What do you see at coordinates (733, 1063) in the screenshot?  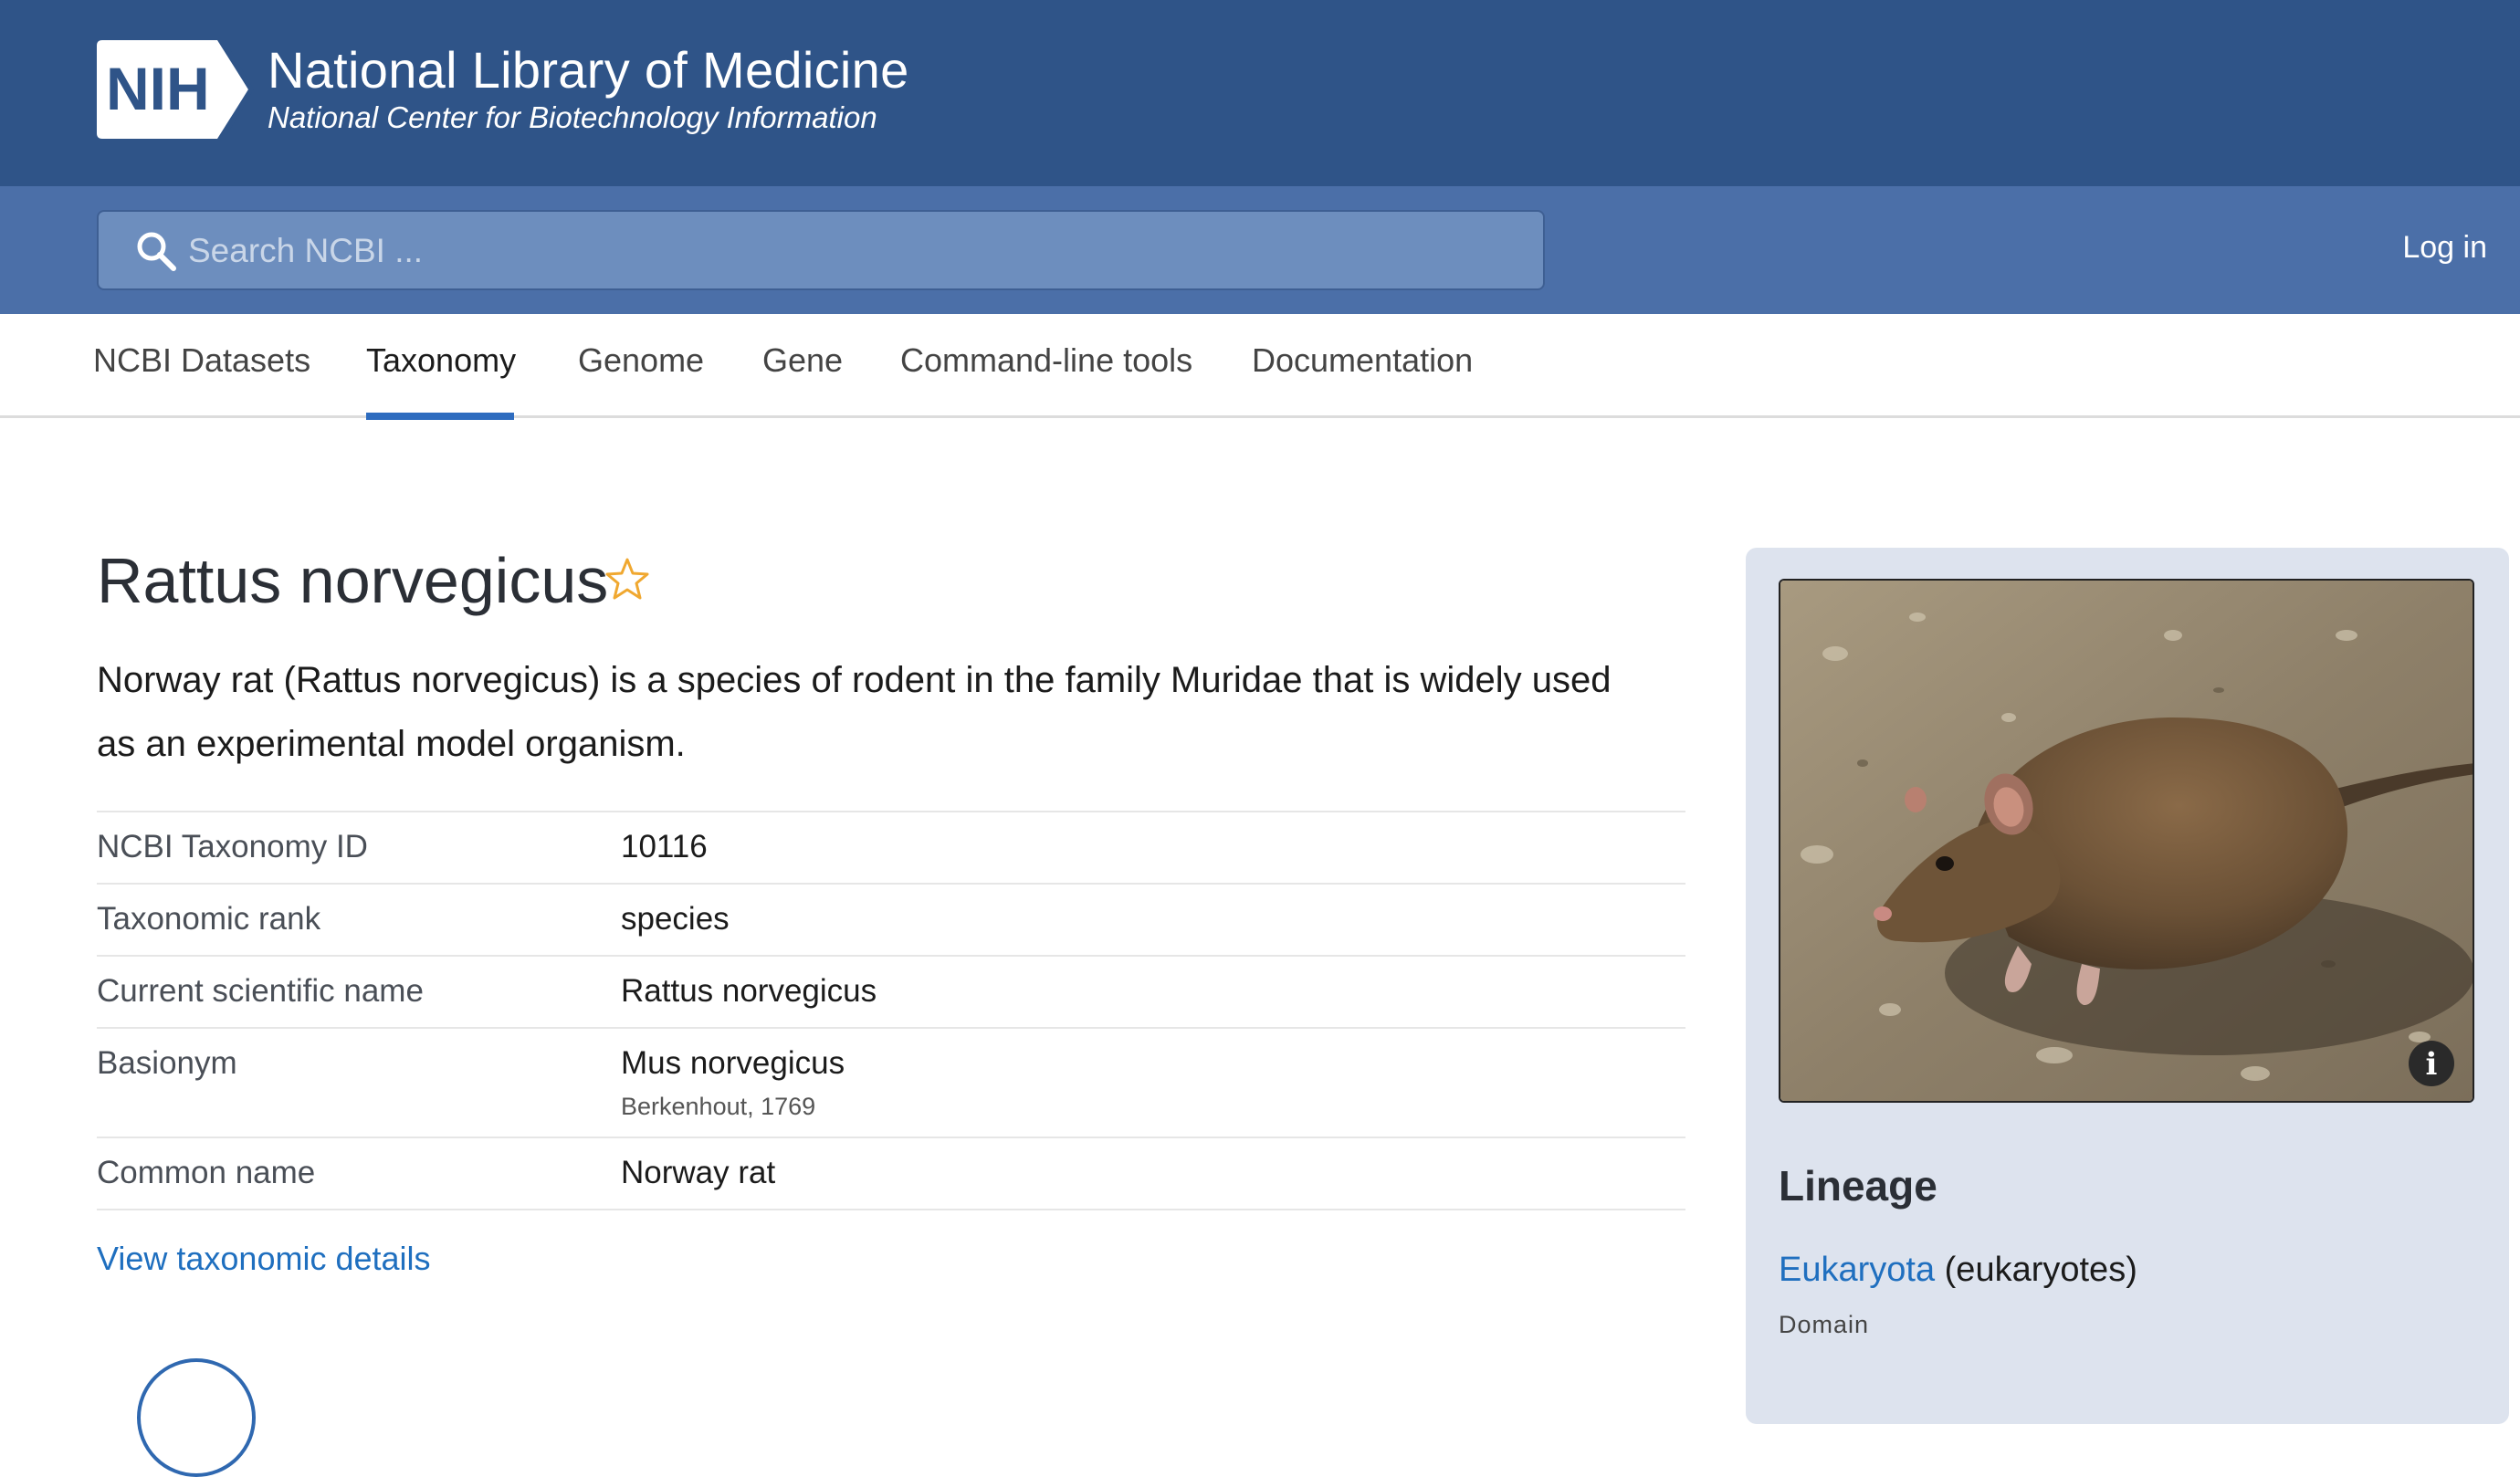 I see `fact-value: Mus norvegicus` at bounding box center [733, 1063].